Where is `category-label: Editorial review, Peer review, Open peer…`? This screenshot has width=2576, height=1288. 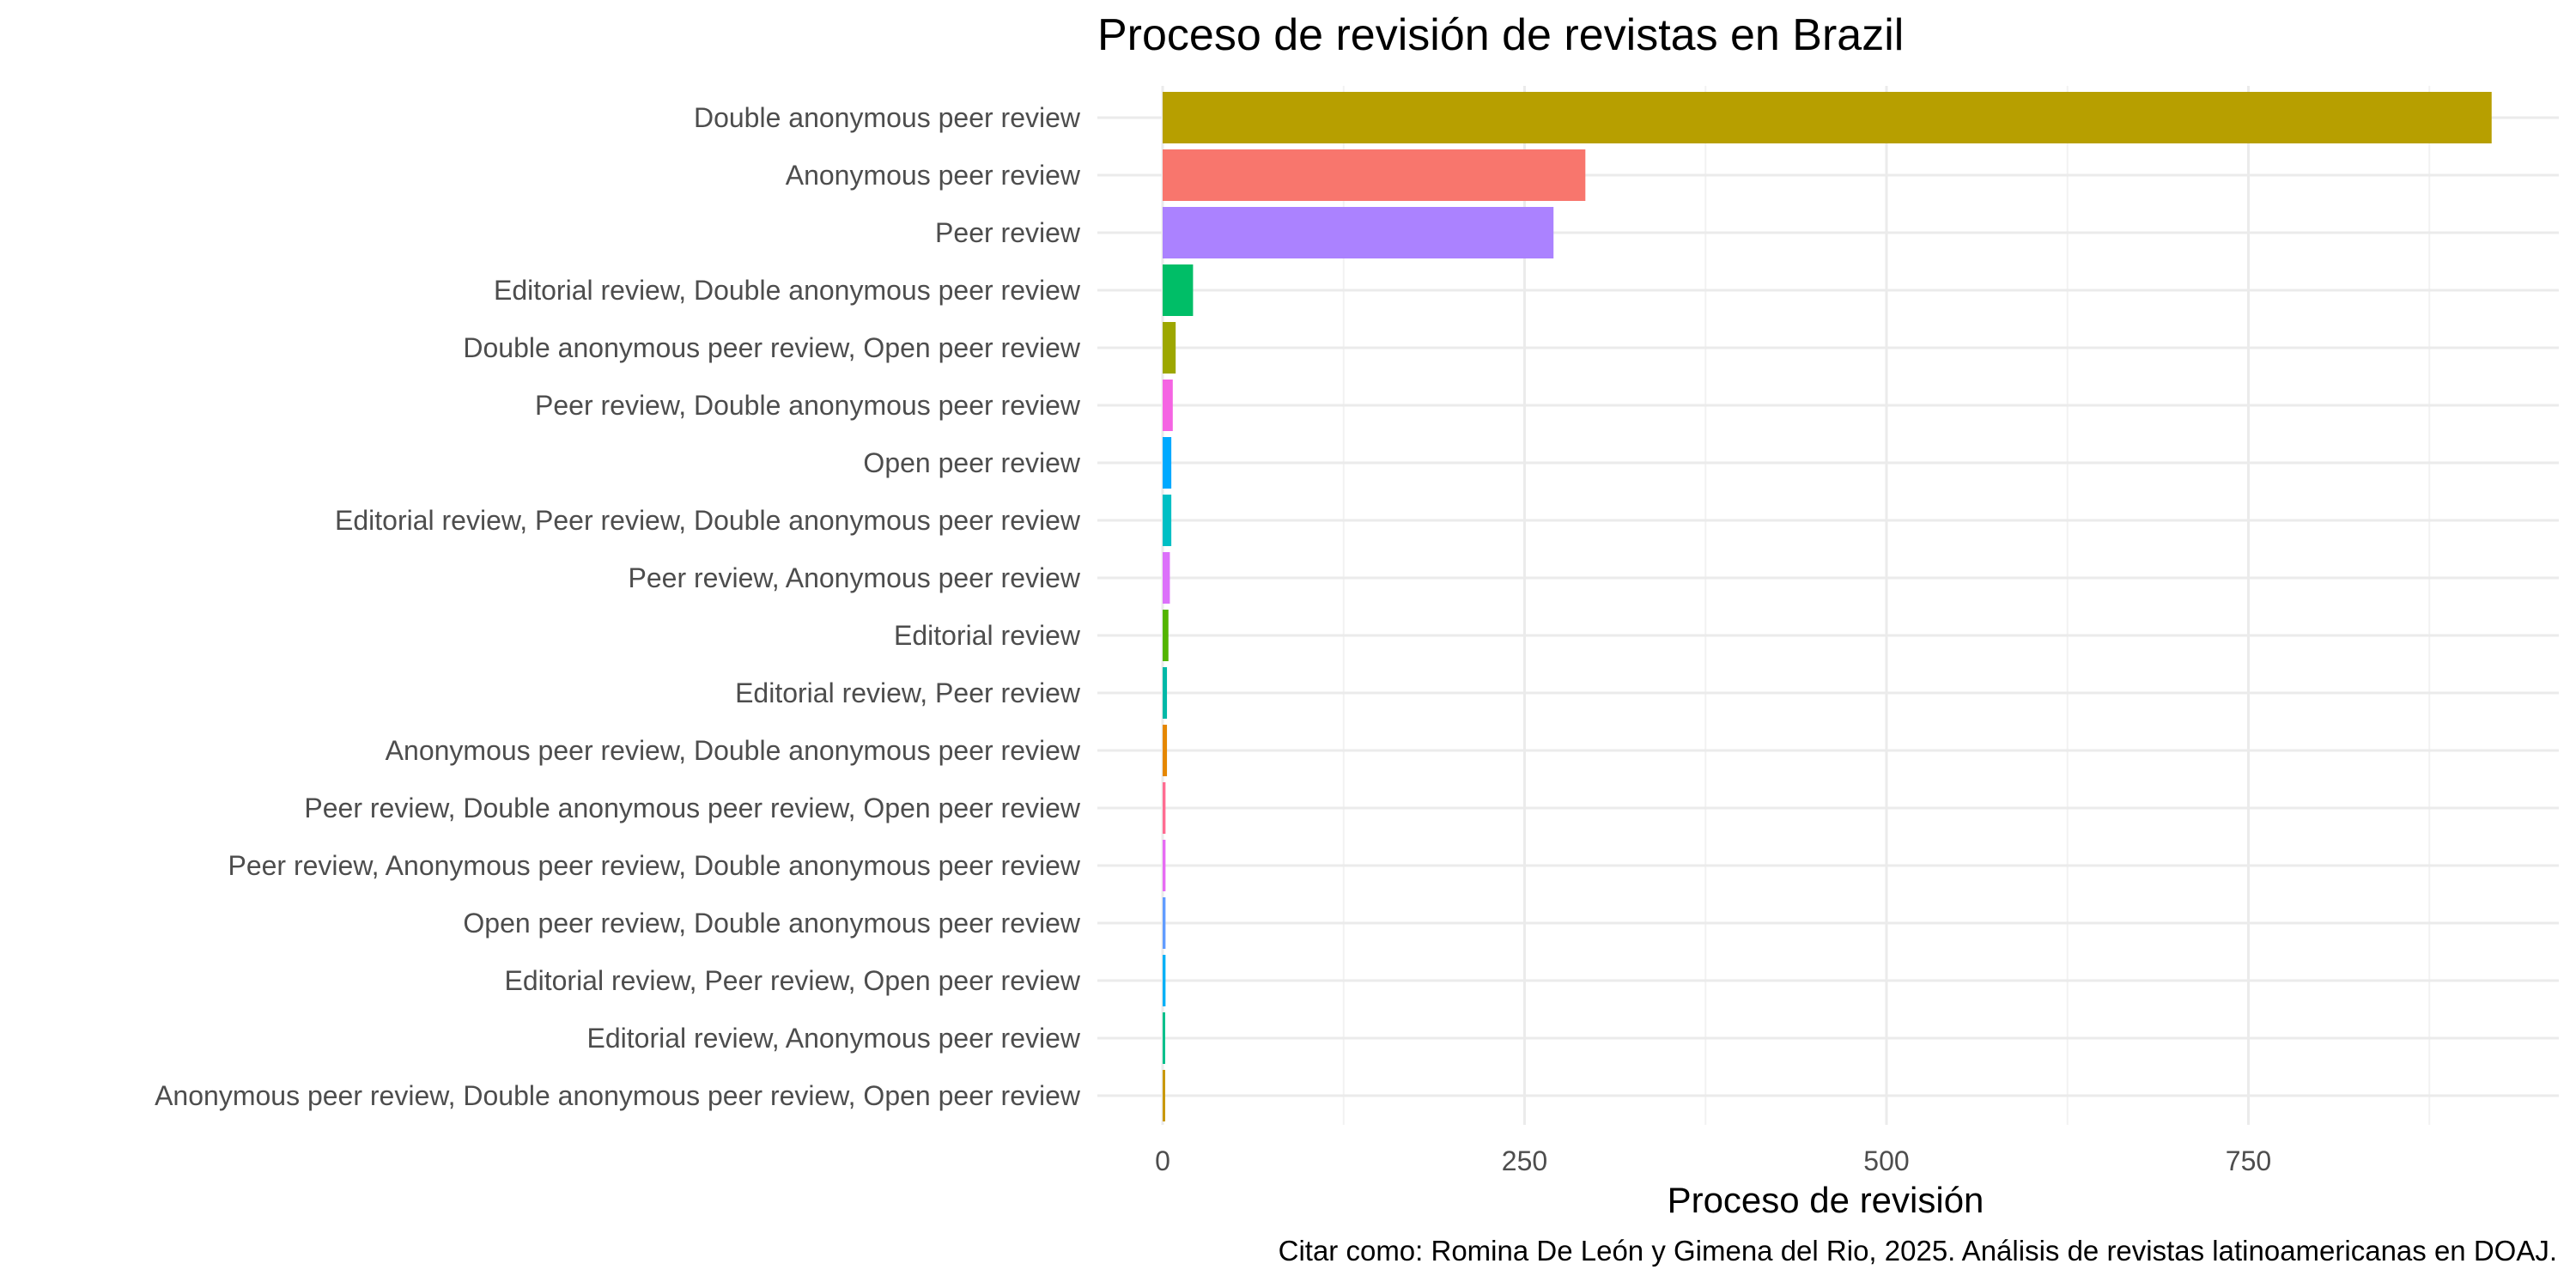
category-label: Editorial review, Peer review, Open peer… is located at coordinates (792, 980).